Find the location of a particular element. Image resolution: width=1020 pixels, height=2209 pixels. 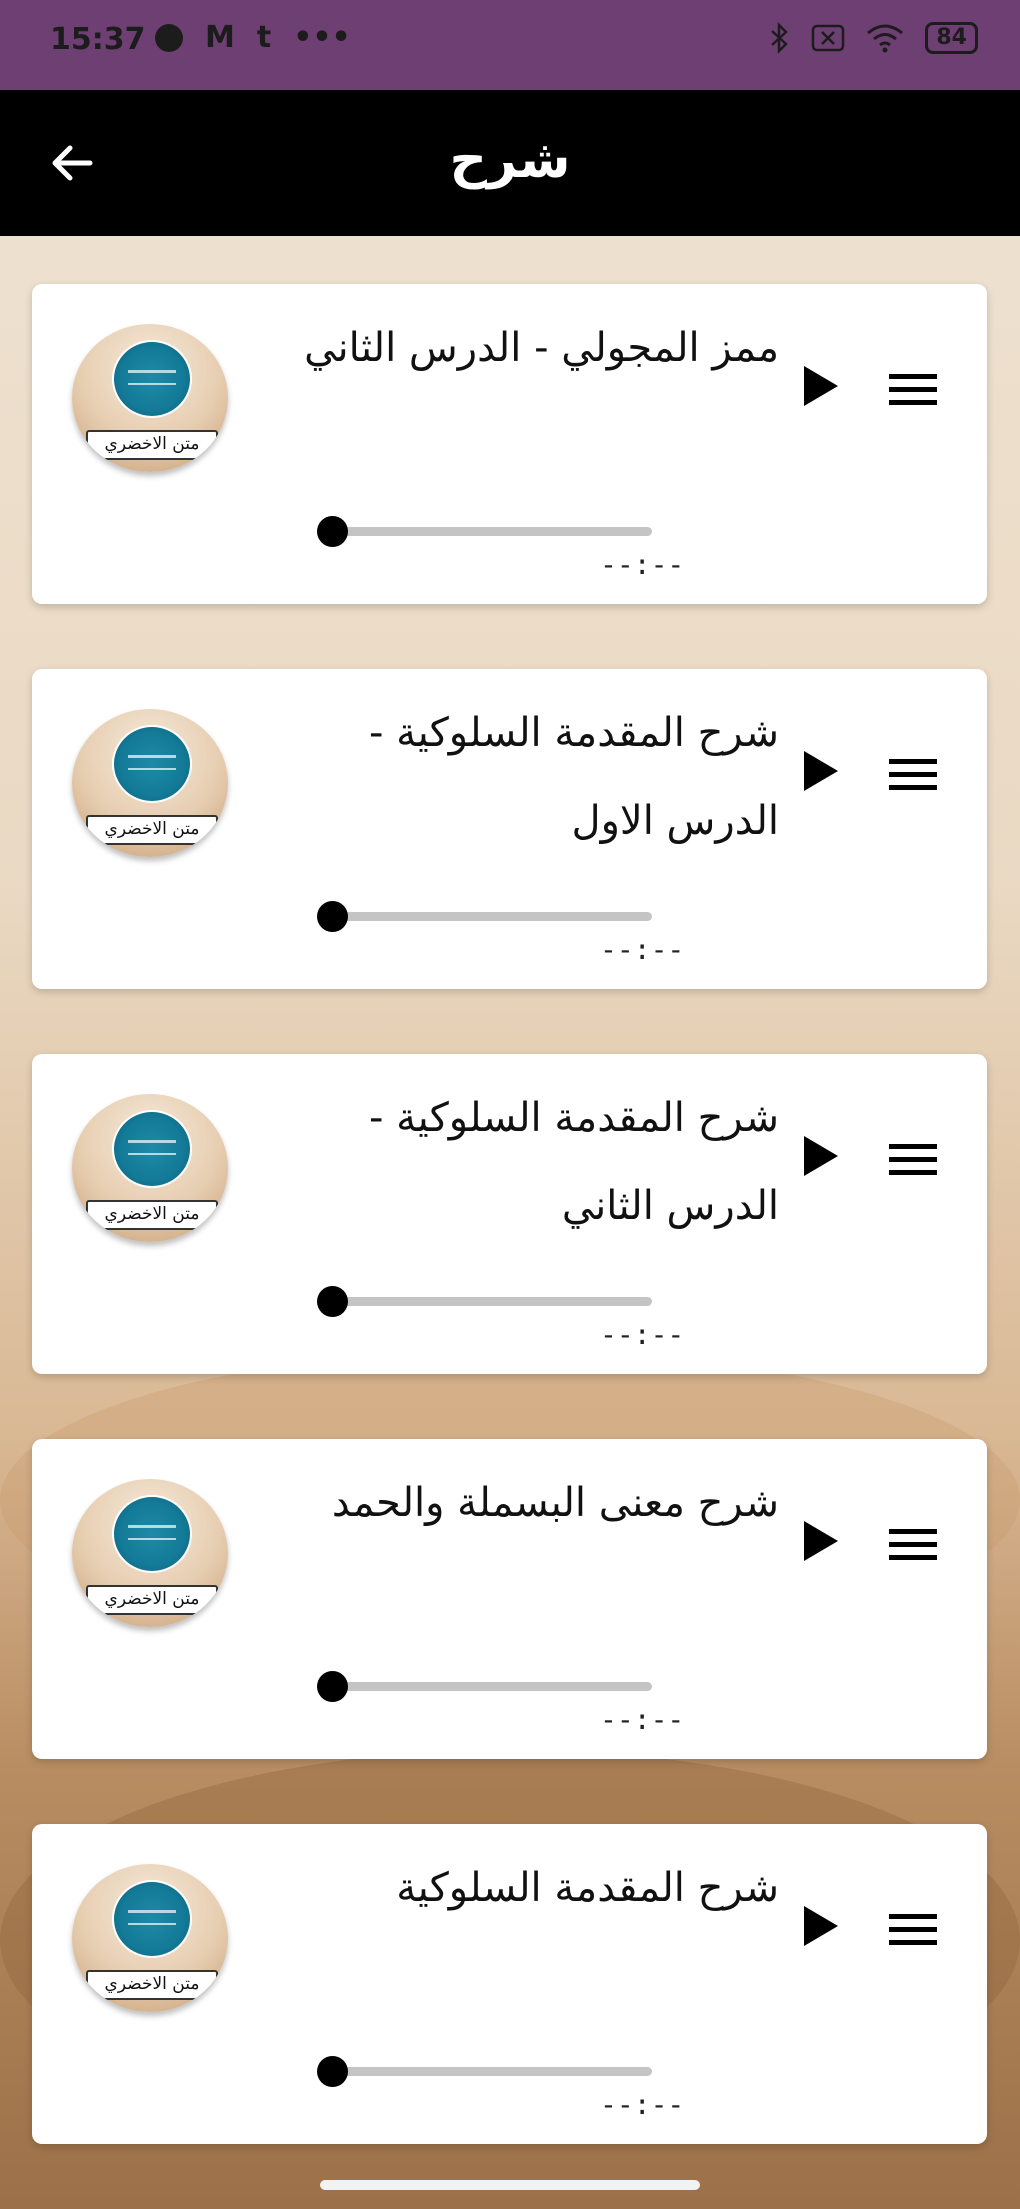

status-system-icons: 84 is located at coordinates (873, 38).